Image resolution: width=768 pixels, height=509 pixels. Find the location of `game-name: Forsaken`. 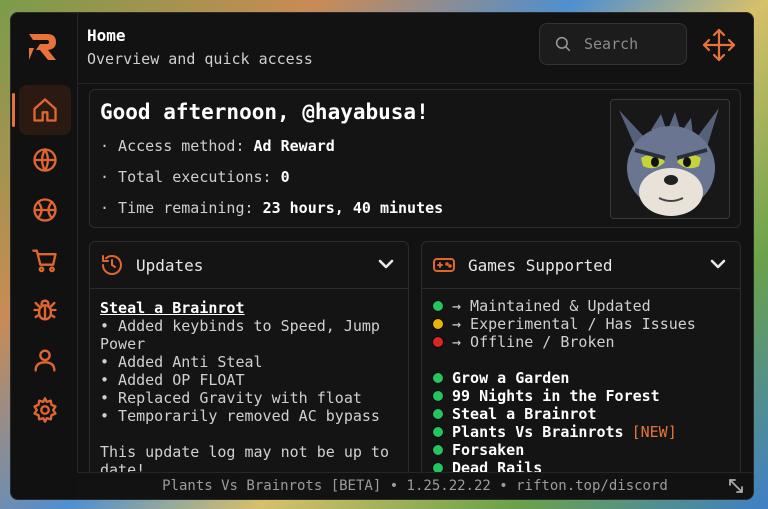

game-name: Forsaken is located at coordinates (488, 450).